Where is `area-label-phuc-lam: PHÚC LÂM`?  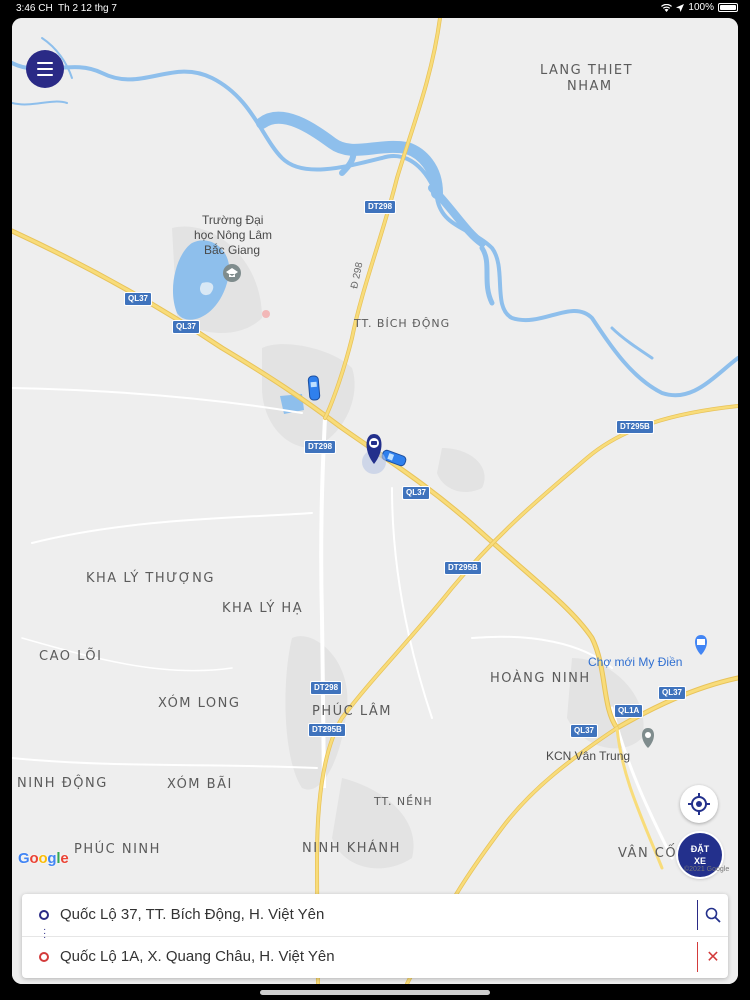
area-label-phuc-lam: PHÚC LÂM is located at coordinates (352, 711).